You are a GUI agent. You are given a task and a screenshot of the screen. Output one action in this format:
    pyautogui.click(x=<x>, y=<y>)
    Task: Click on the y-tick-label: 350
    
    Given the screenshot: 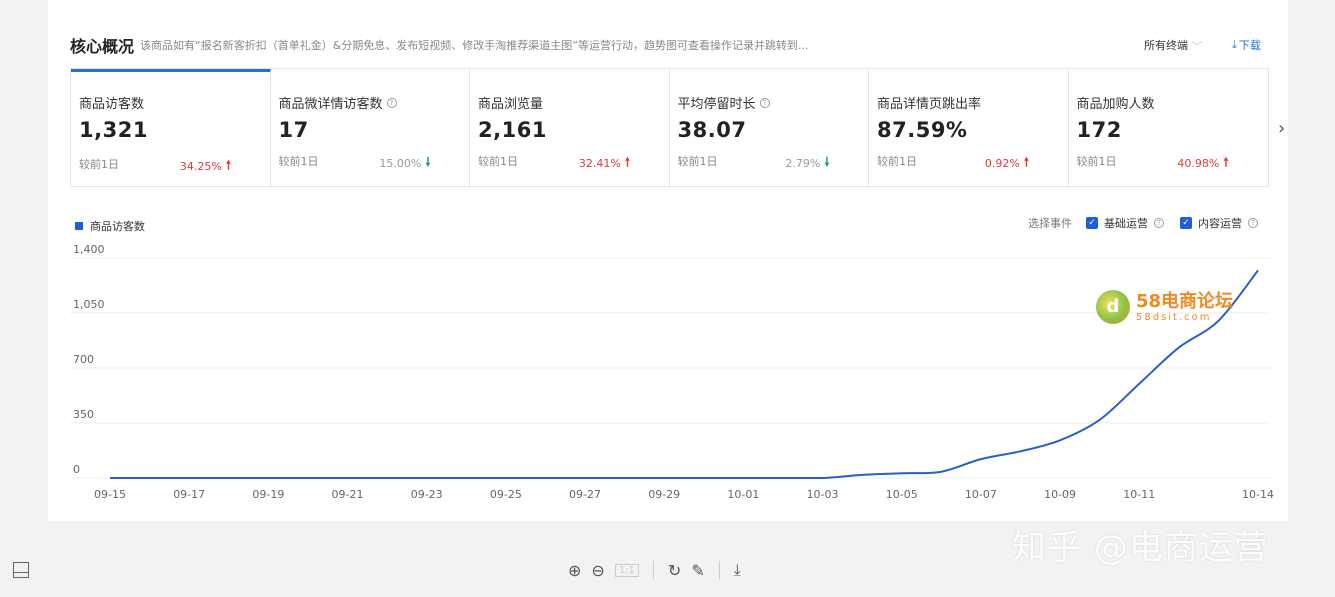 What is the action you would take?
    pyautogui.click(x=83, y=414)
    